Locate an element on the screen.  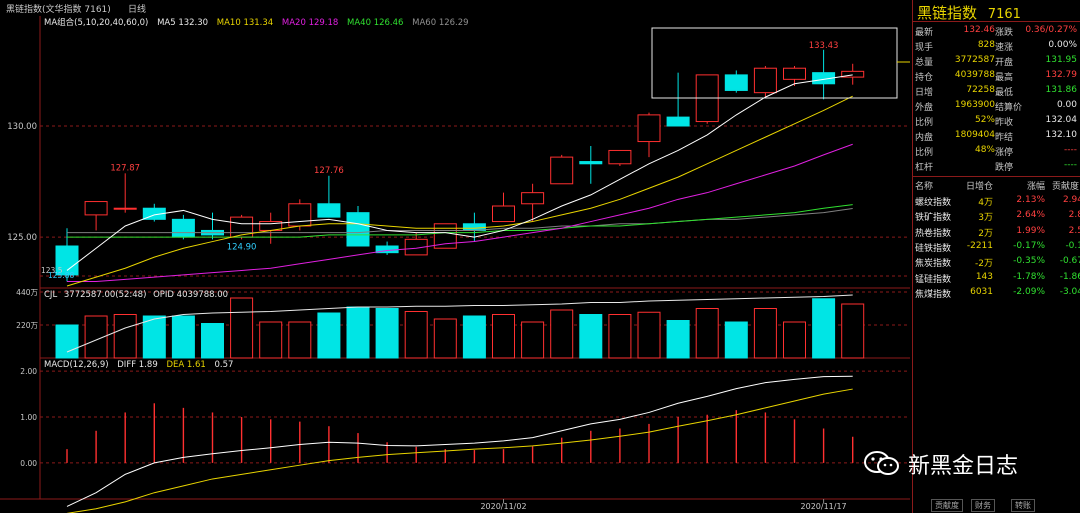
list-item-name: 焦煤指数 is located at coordinates (933, 294).